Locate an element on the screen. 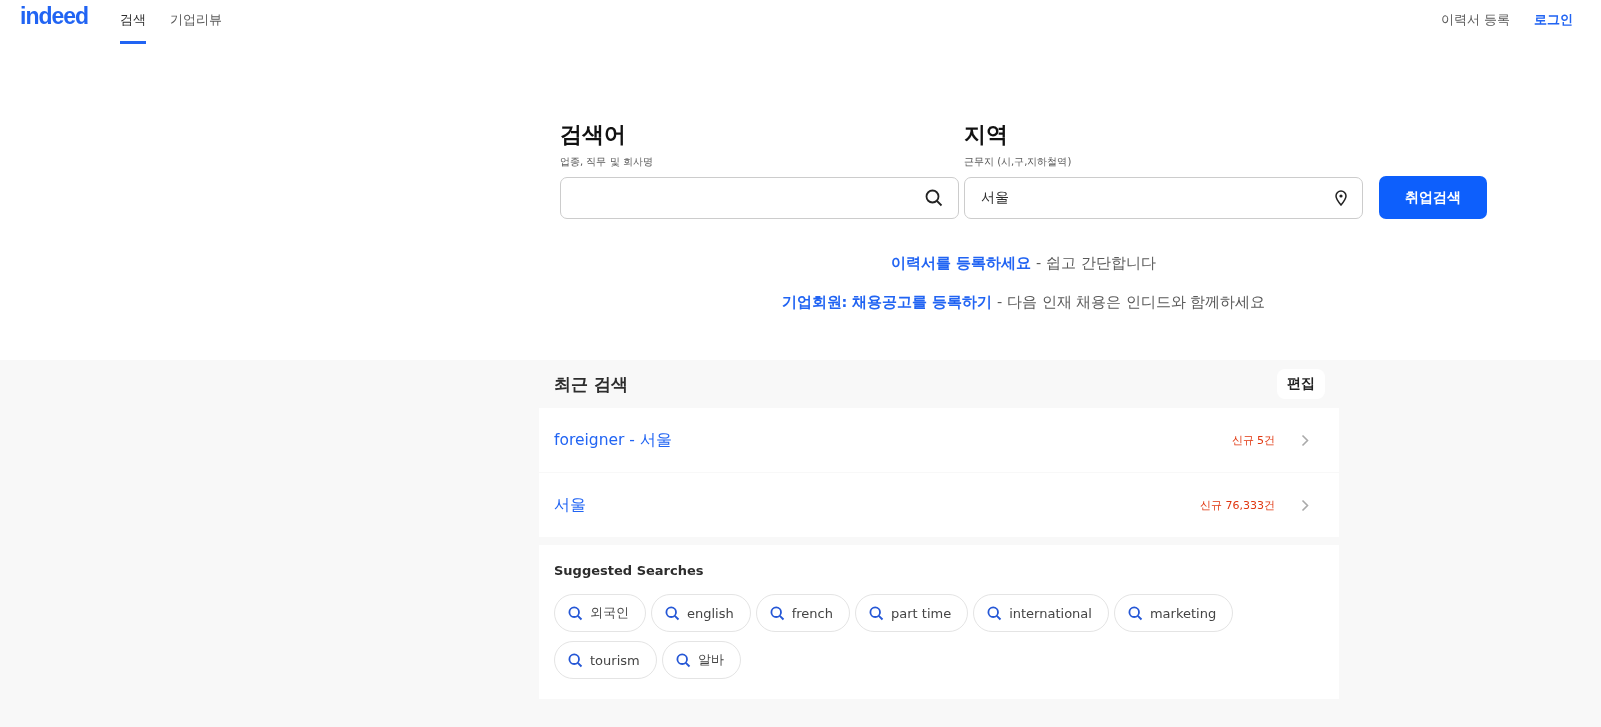 The image size is (1601, 727). keyword-input-field is located at coordinates (759, 198).